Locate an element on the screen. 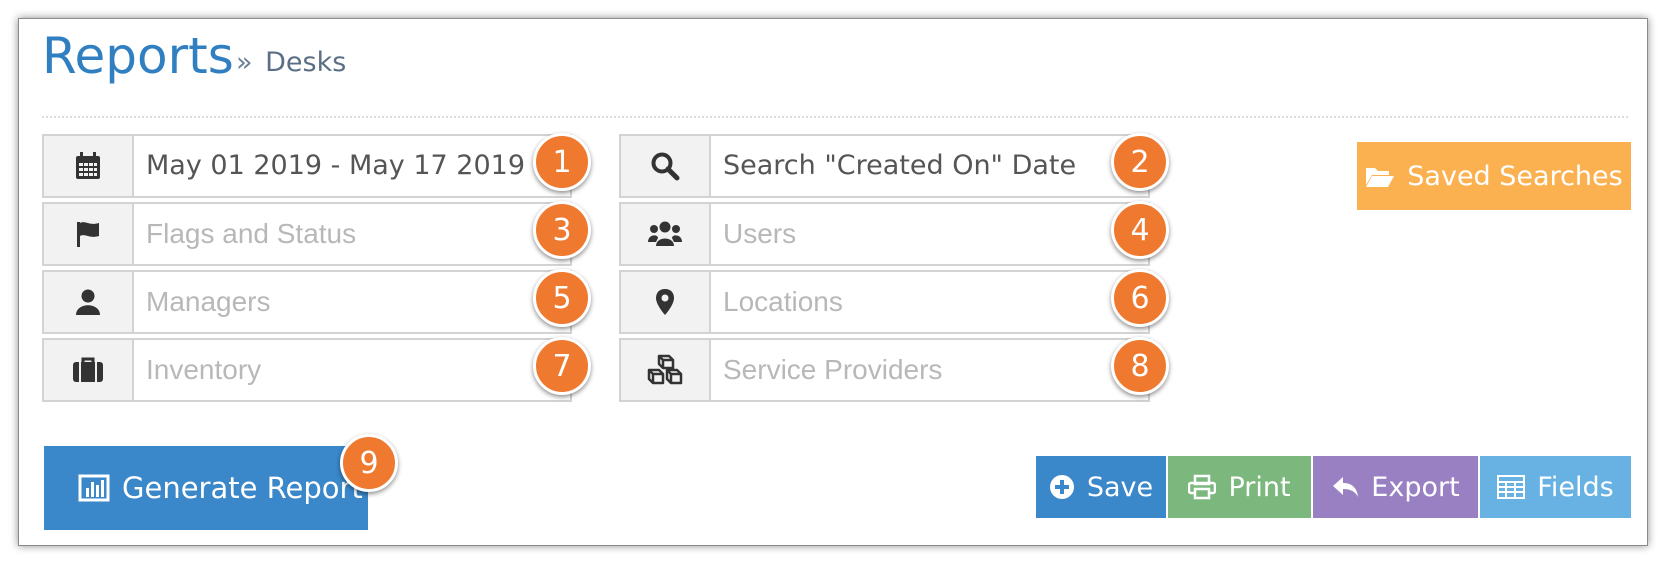 This screenshot has width=1666, height=564. locations-placeholder: Locations is located at coordinates (783, 301).